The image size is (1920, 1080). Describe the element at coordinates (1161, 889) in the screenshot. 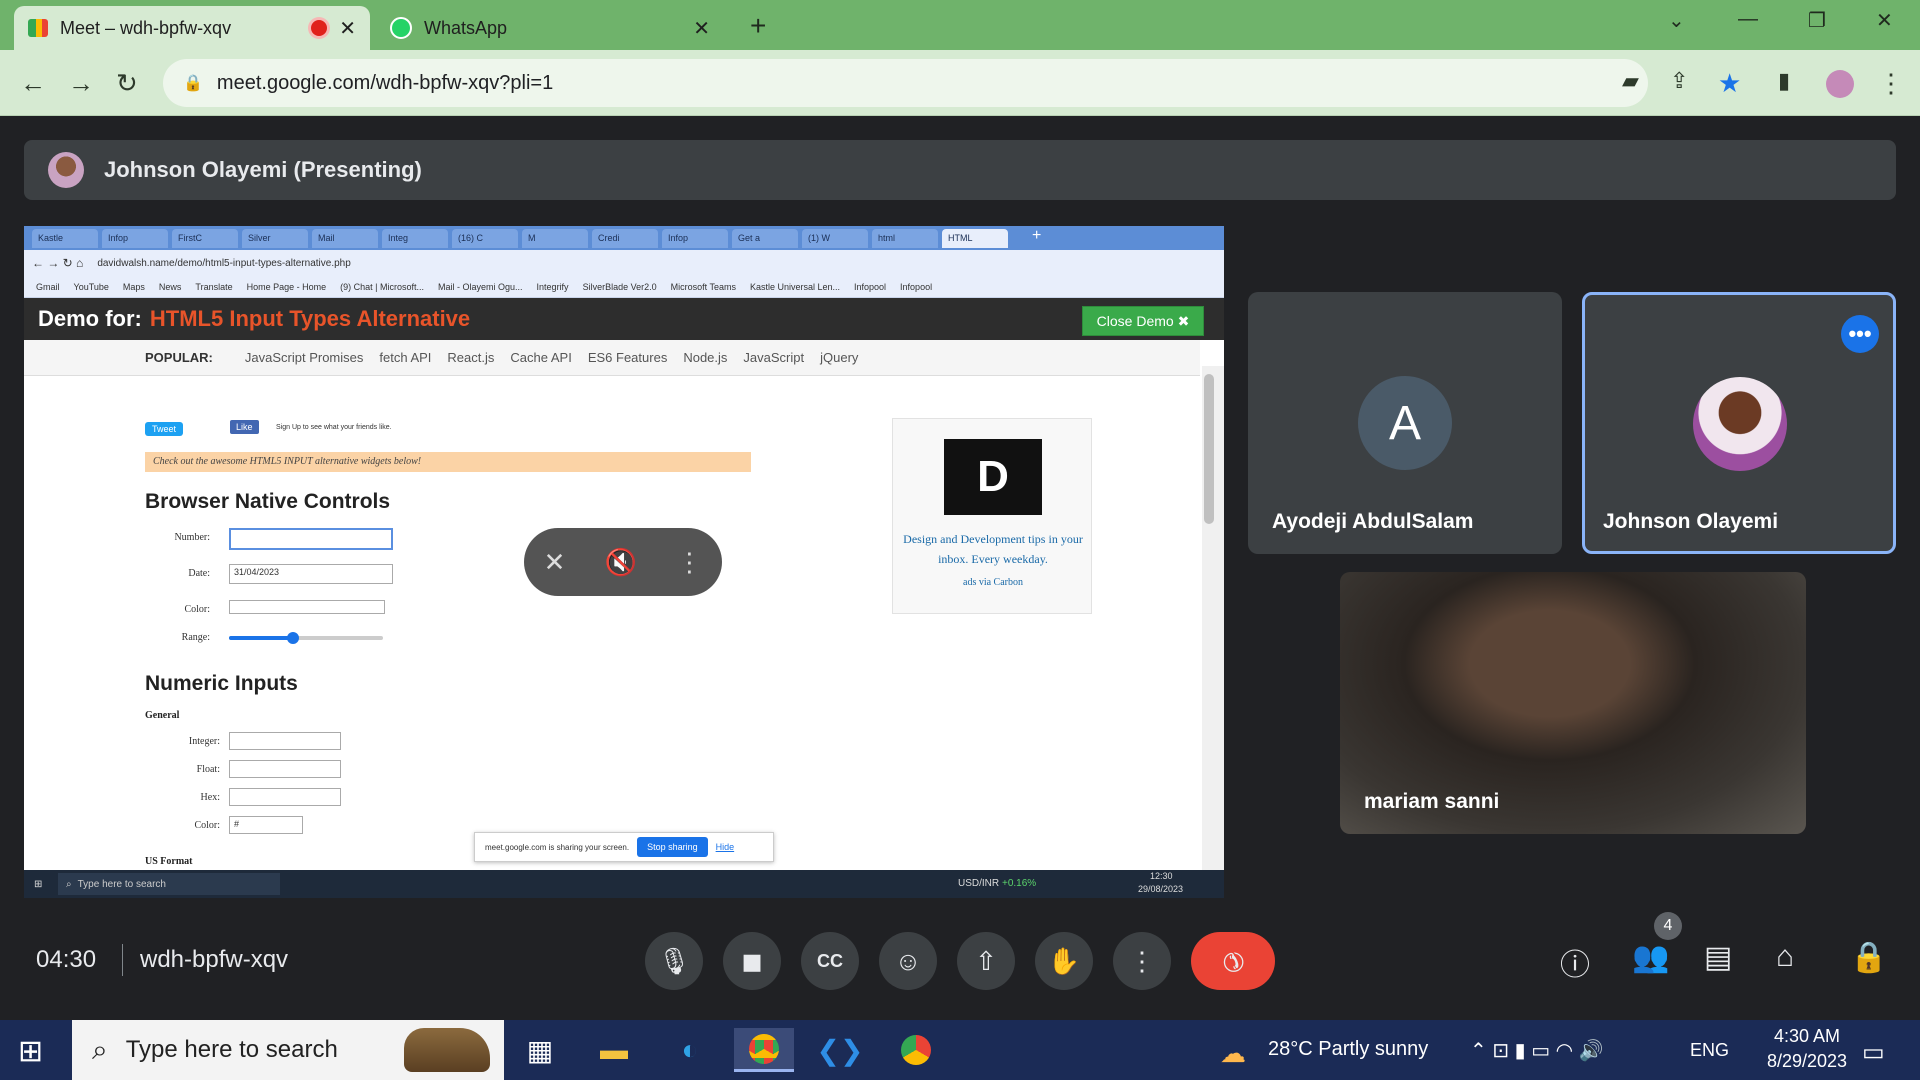

I see `shared-clock-date: 29/08/2023` at that location.